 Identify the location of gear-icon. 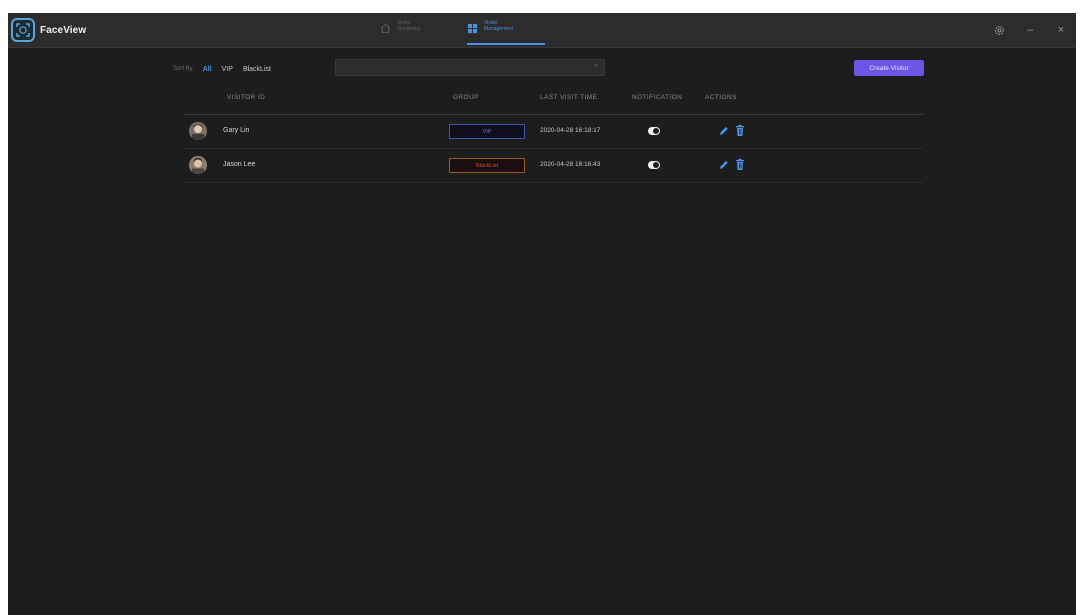
(999, 30).